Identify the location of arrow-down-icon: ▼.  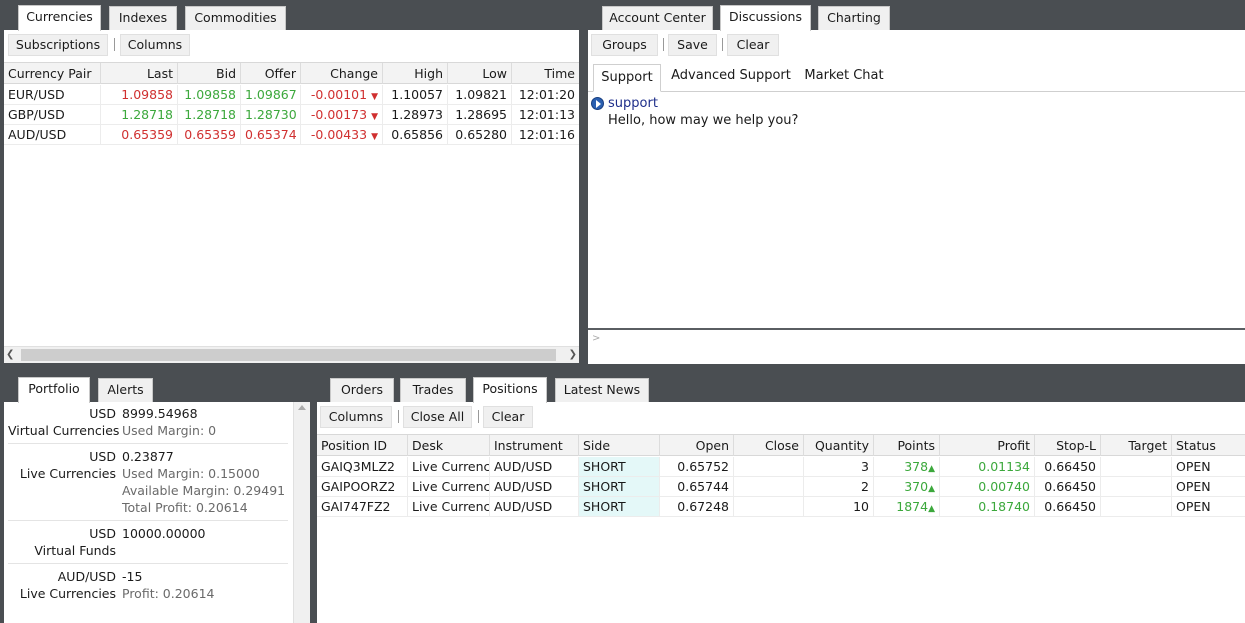
(374, 137).